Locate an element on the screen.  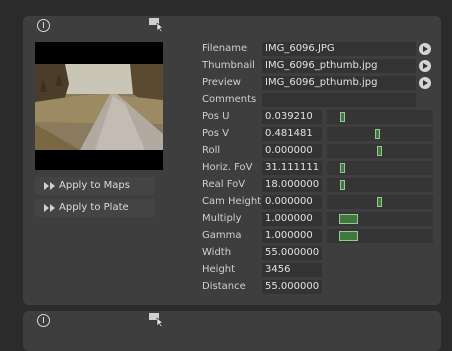
apply-to-plate-label: Apply to Plate is located at coordinates (94, 207).